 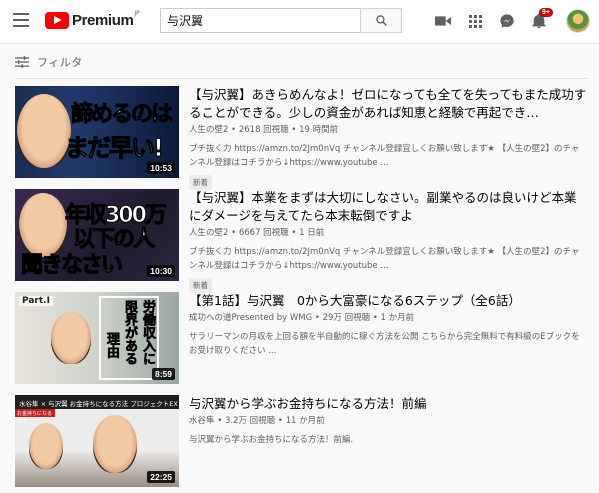 What do you see at coordinates (475, 21) in the screenshot?
I see `apps-grid-icon` at bounding box center [475, 21].